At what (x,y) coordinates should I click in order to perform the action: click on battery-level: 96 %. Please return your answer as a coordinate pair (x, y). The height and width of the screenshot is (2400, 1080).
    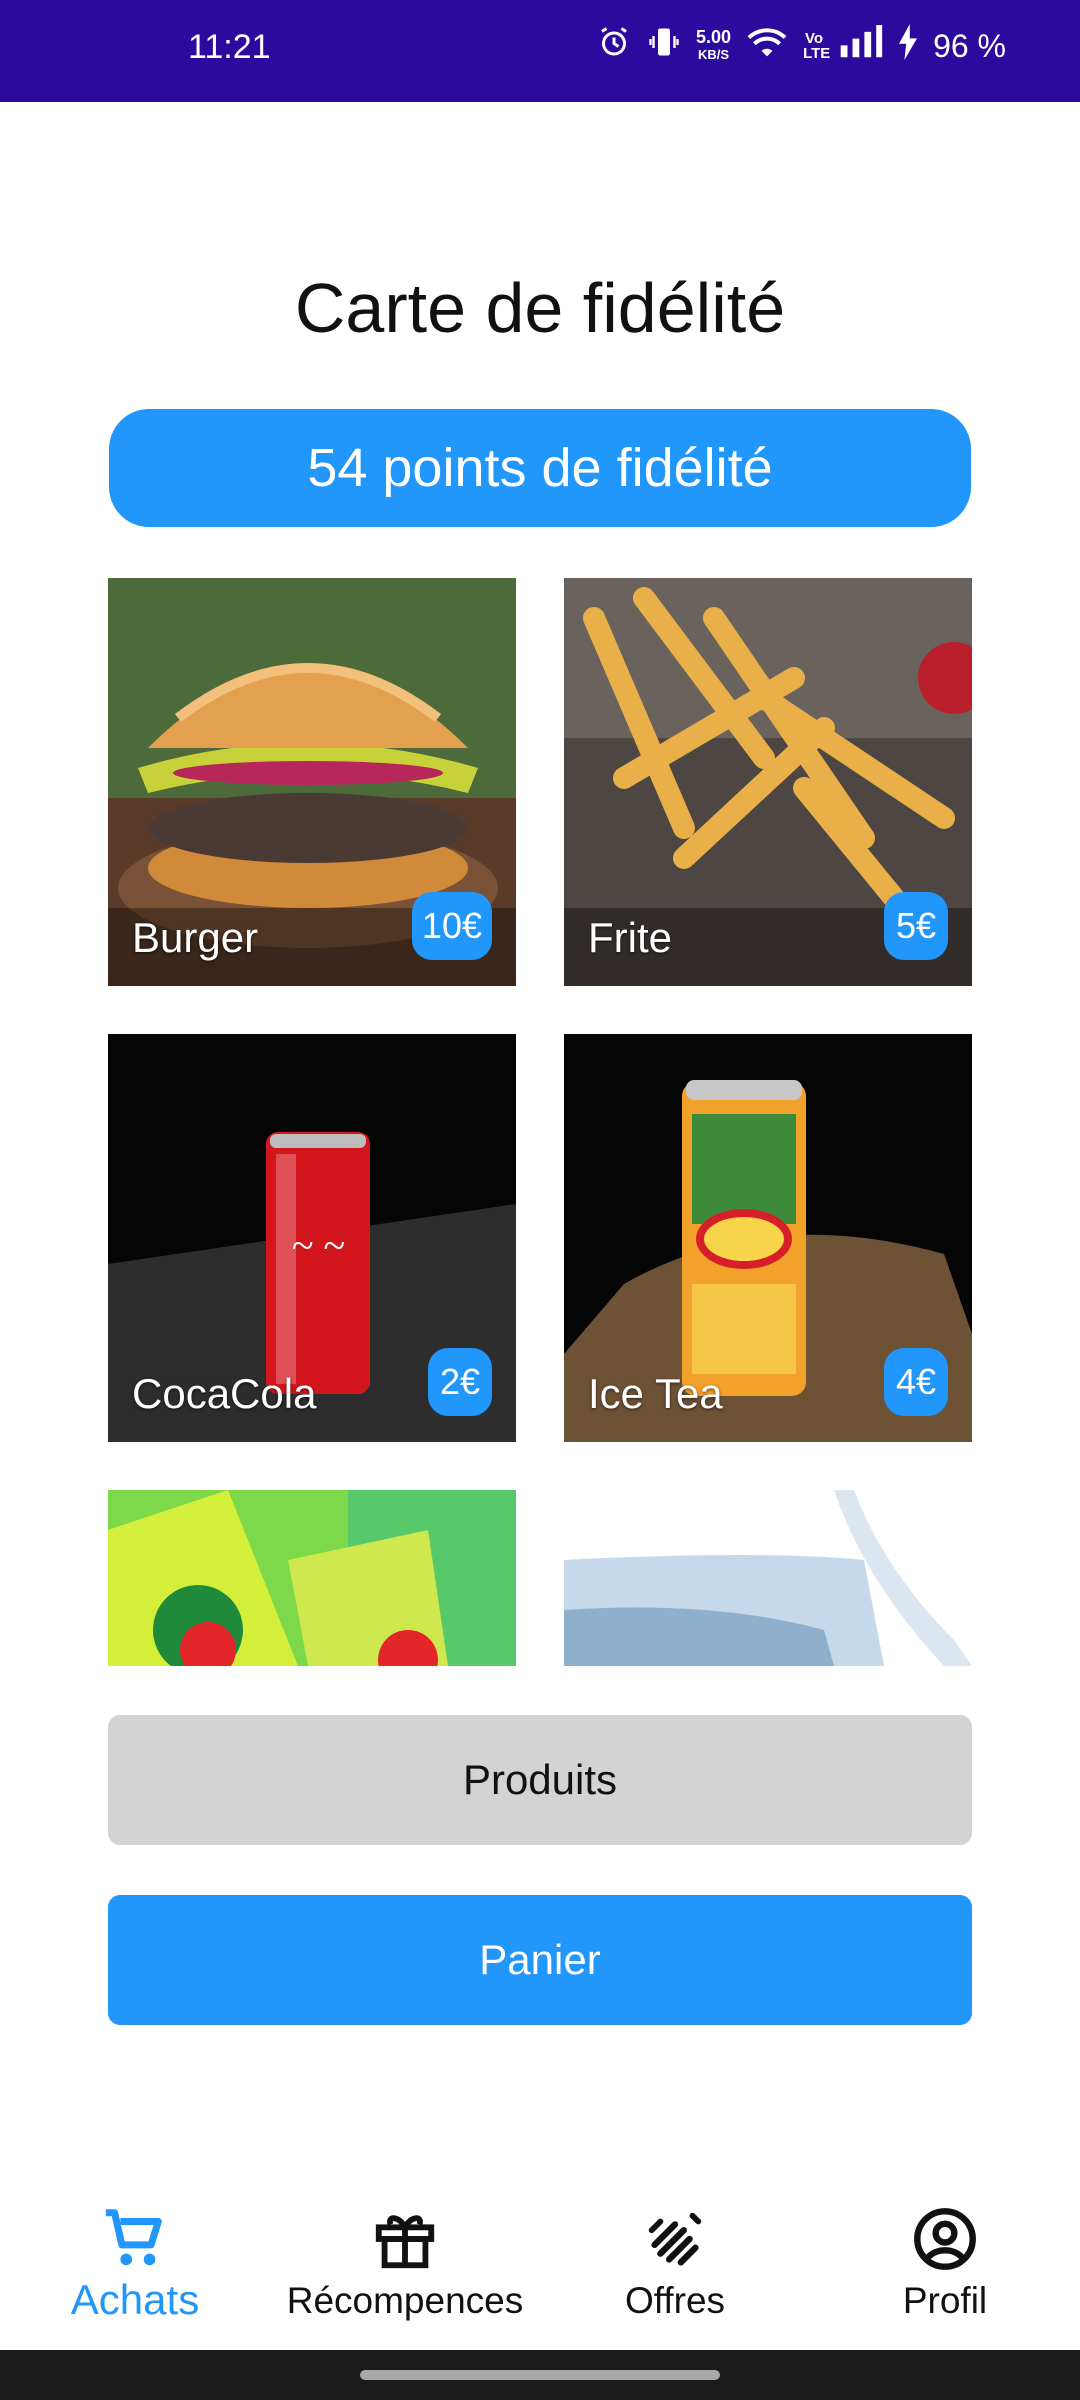
    Looking at the image, I should click on (969, 45).